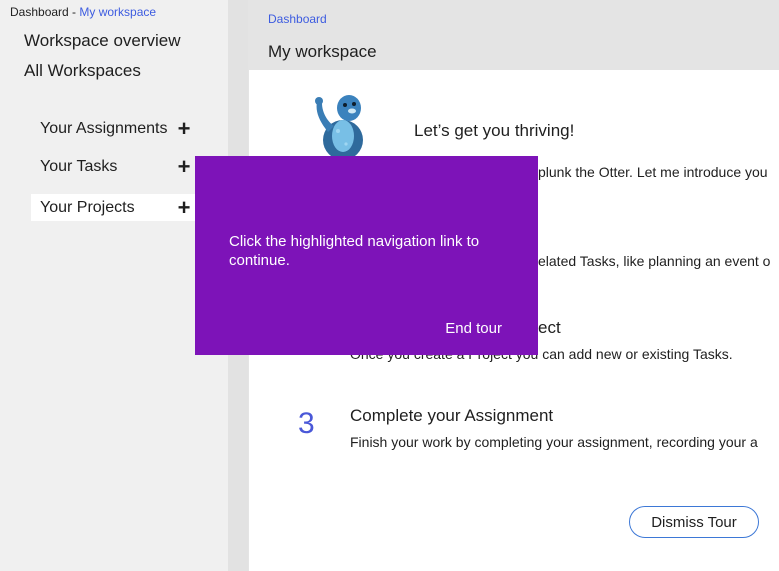 The width and height of the screenshot is (779, 571). Describe the element at coordinates (473, 328) in the screenshot. I see `end-tour-button: End tour` at that location.